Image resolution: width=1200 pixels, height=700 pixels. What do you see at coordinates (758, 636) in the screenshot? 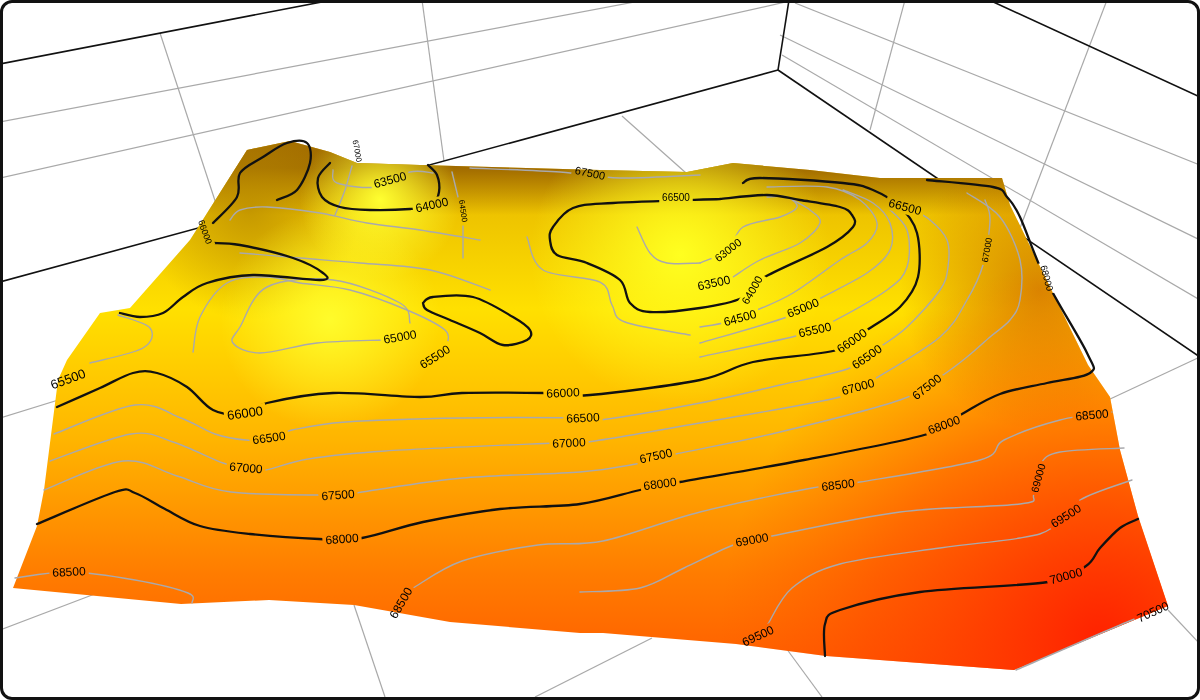
I see `contour-label: 69500` at bounding box center [758, 636].